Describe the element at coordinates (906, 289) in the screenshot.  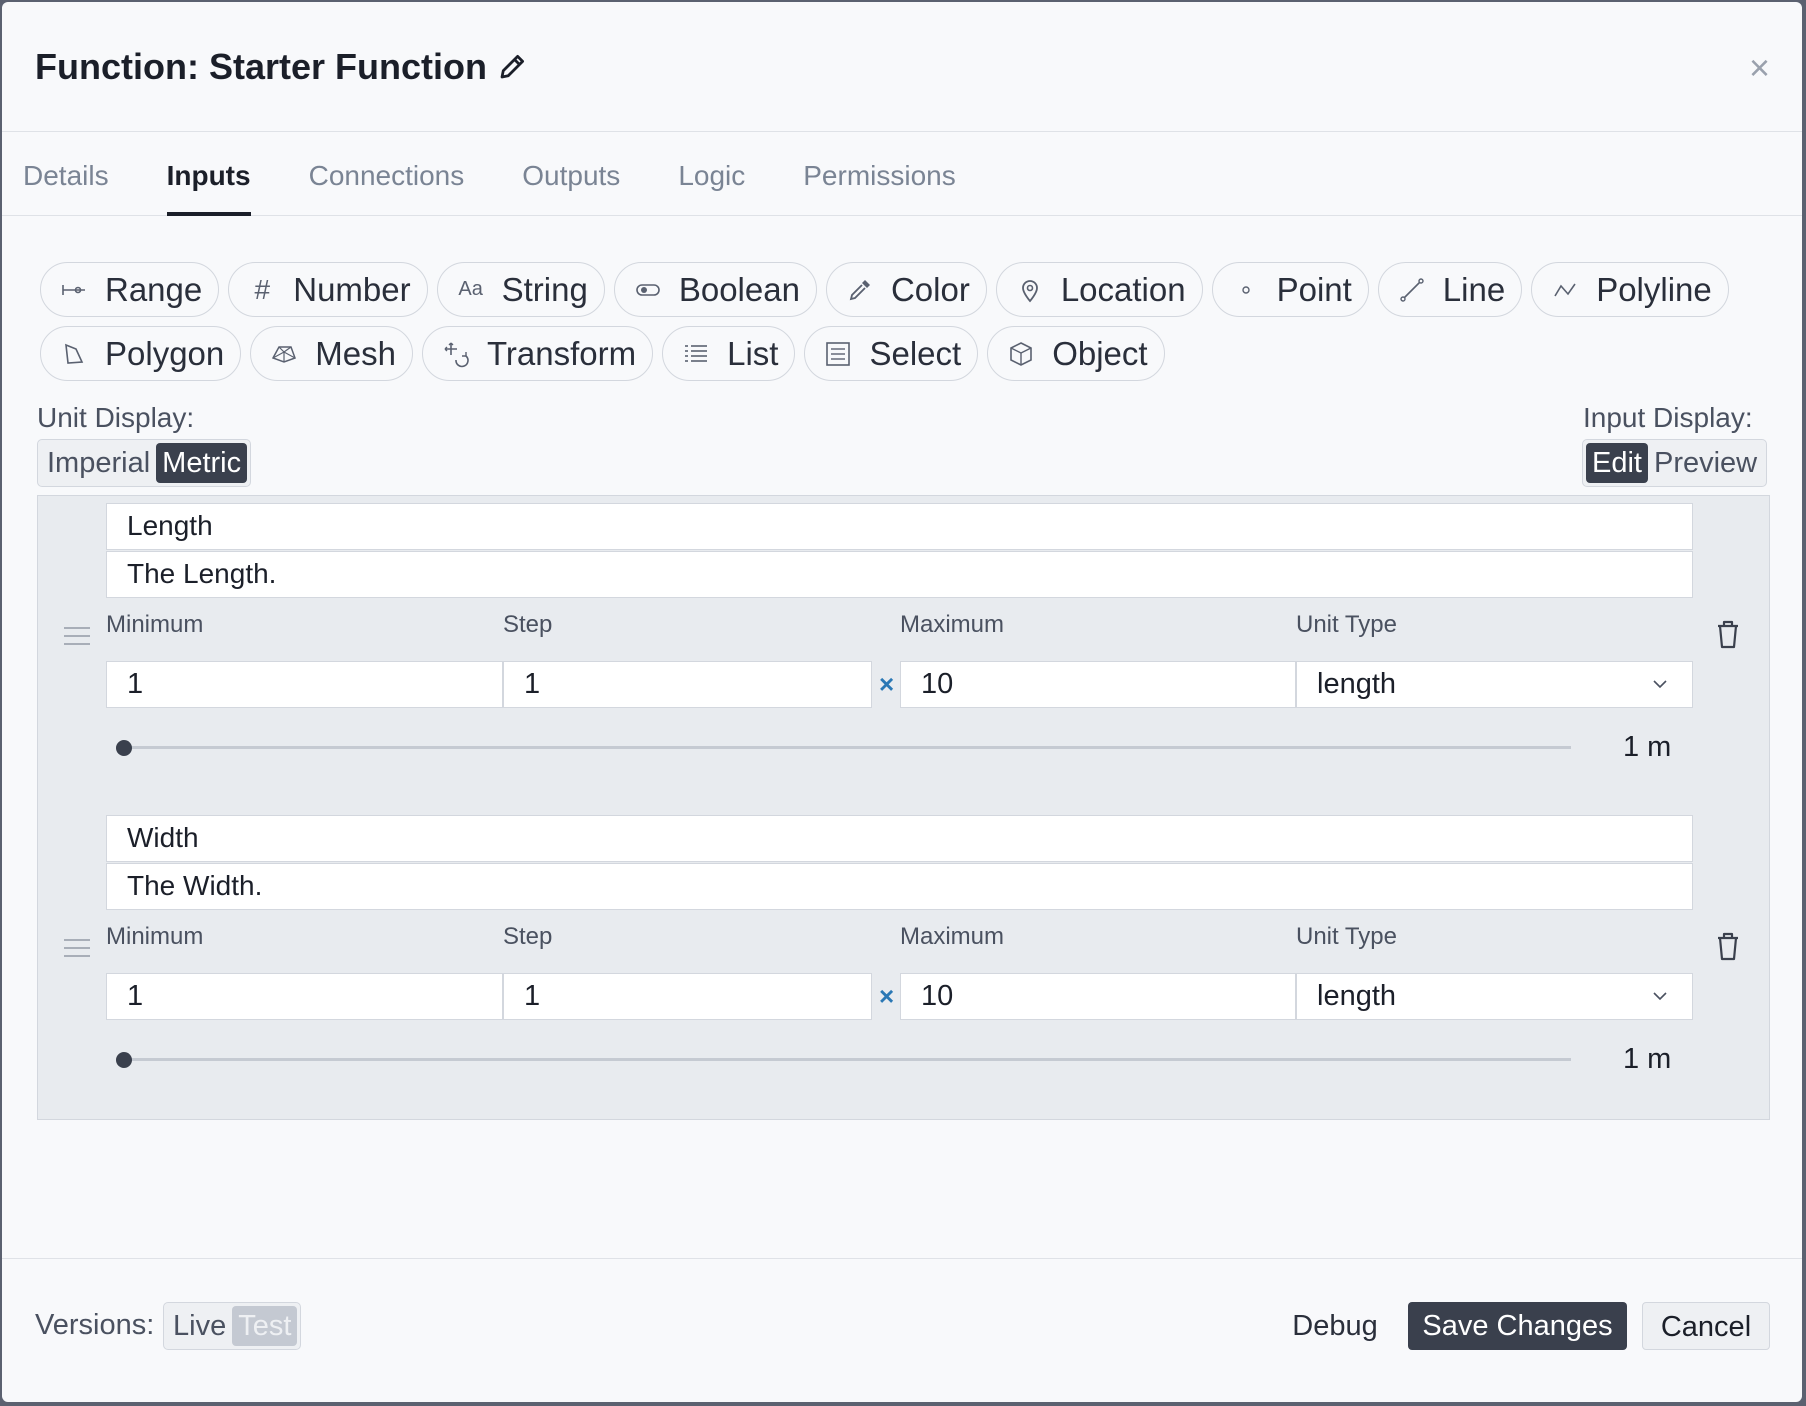
I see `add-color-button: Color` at that location.